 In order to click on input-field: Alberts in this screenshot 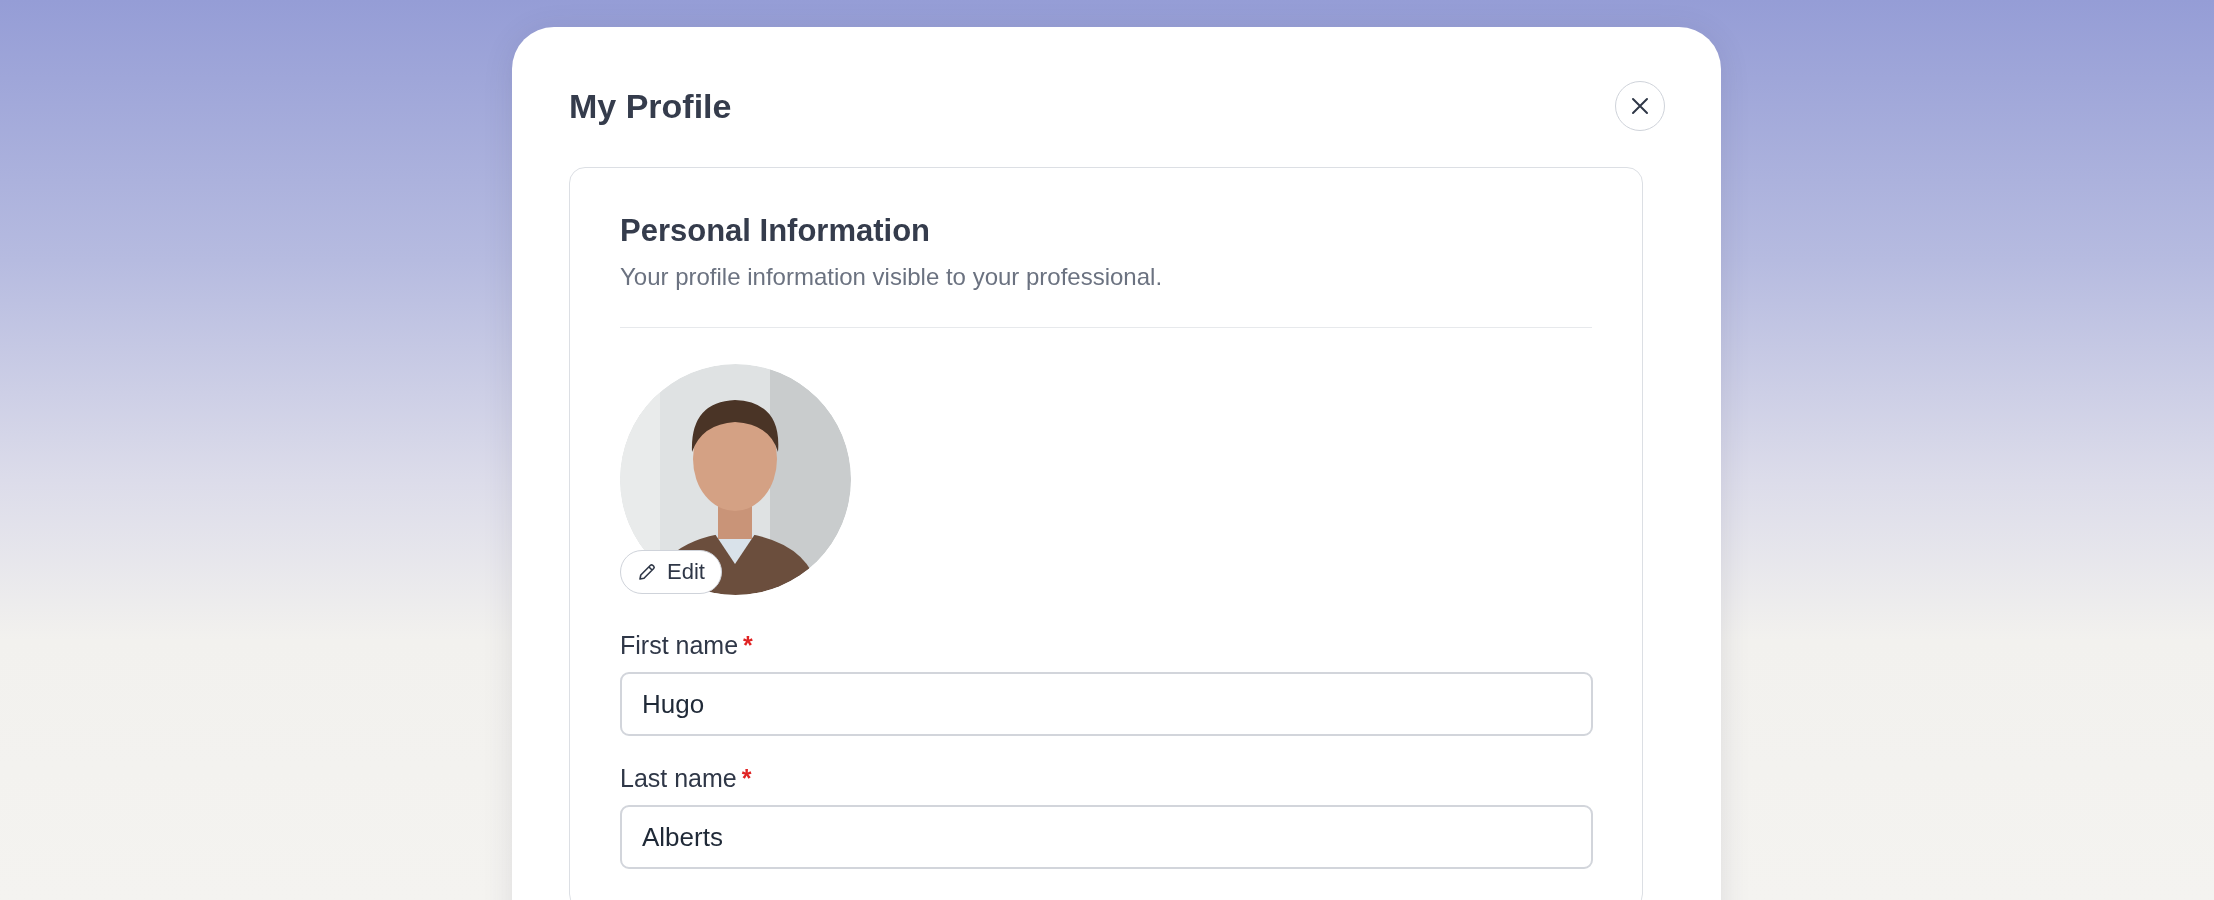, I will do `click(1106, 837)`.